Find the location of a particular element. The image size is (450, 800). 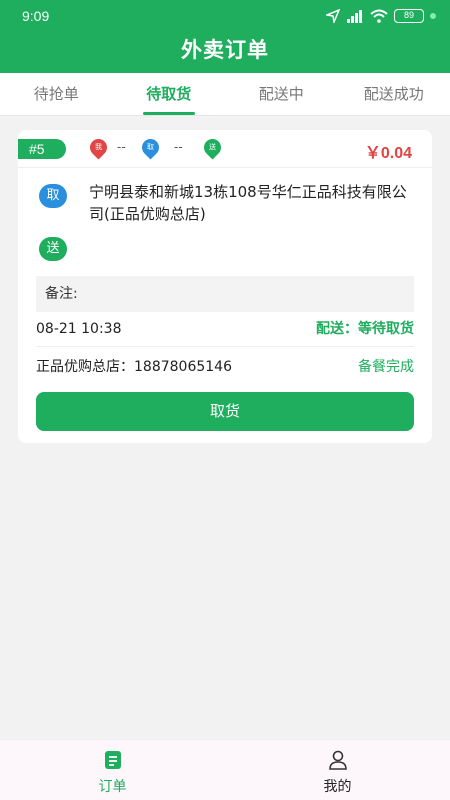

active-tab-indicator is located at coordinates (168, 113).